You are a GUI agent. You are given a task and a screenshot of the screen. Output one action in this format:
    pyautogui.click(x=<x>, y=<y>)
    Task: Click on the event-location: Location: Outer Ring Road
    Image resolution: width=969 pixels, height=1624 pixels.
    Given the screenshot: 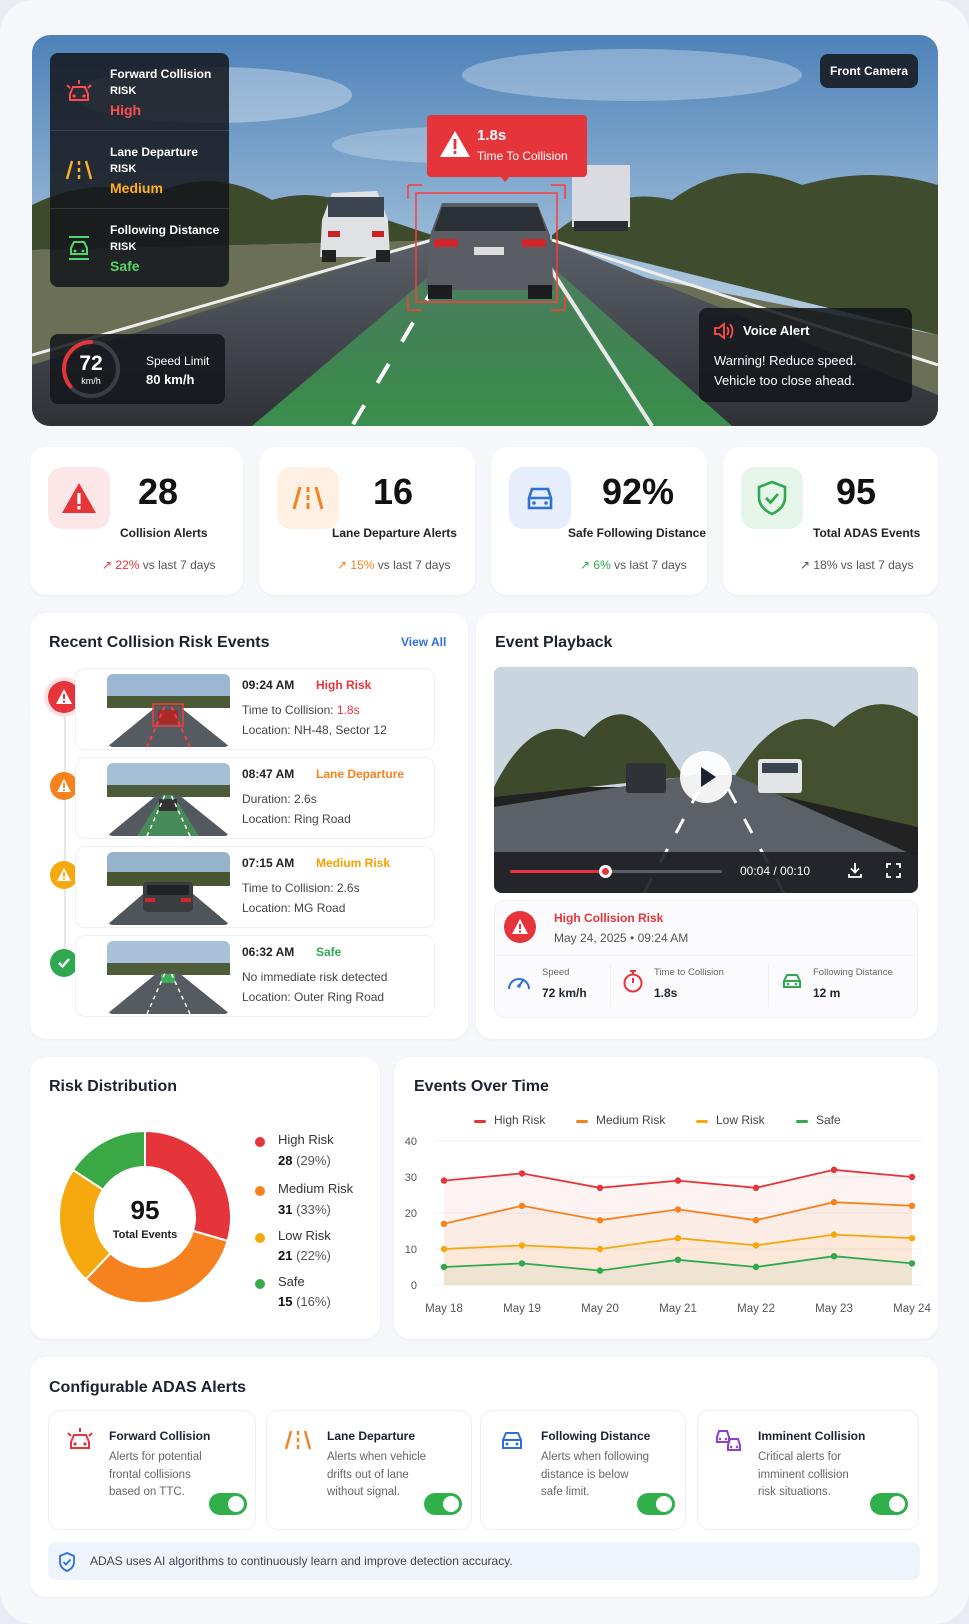 What is the action you would take?
    pyautogui.click(x=313, y=997)
    